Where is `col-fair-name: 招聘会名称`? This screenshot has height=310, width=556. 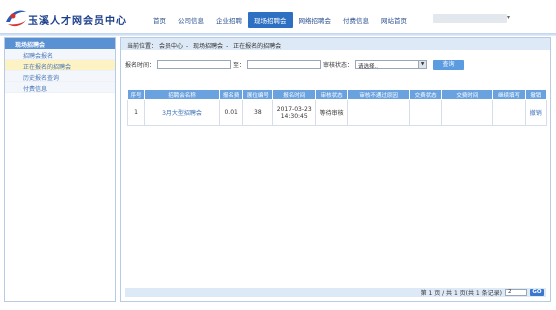 col-fair-name: 招聘会名称 is located at coordinates (182, 94).